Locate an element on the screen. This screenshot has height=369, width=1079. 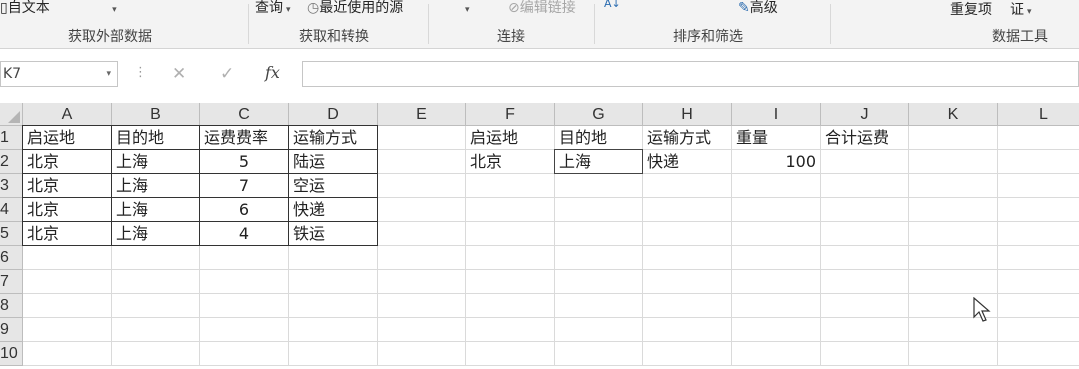
cell-c2: 5 is located at coordinates (244, 162).